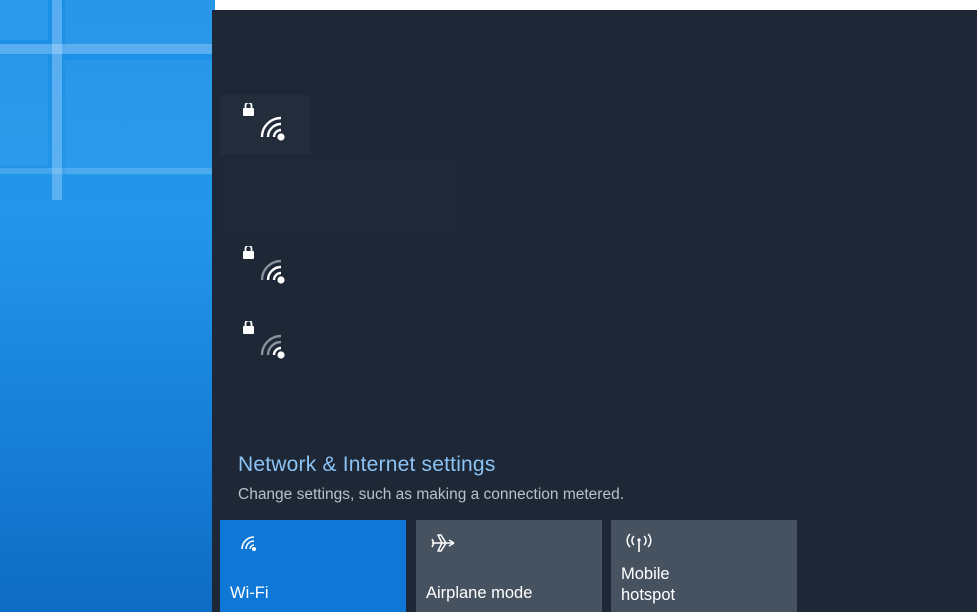  I want to click on airplane-tile-label: Airplane mode, so click(479, 593).